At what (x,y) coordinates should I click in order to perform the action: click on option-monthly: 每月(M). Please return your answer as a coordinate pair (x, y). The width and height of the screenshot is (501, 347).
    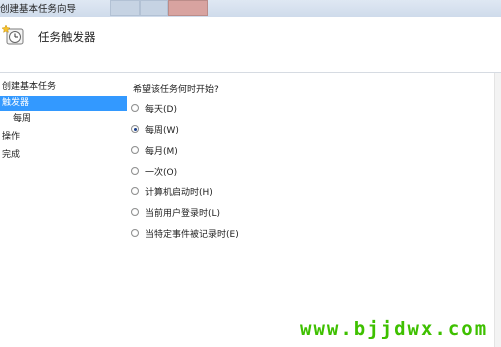
    Looking at the image, I should click on (154, 150).